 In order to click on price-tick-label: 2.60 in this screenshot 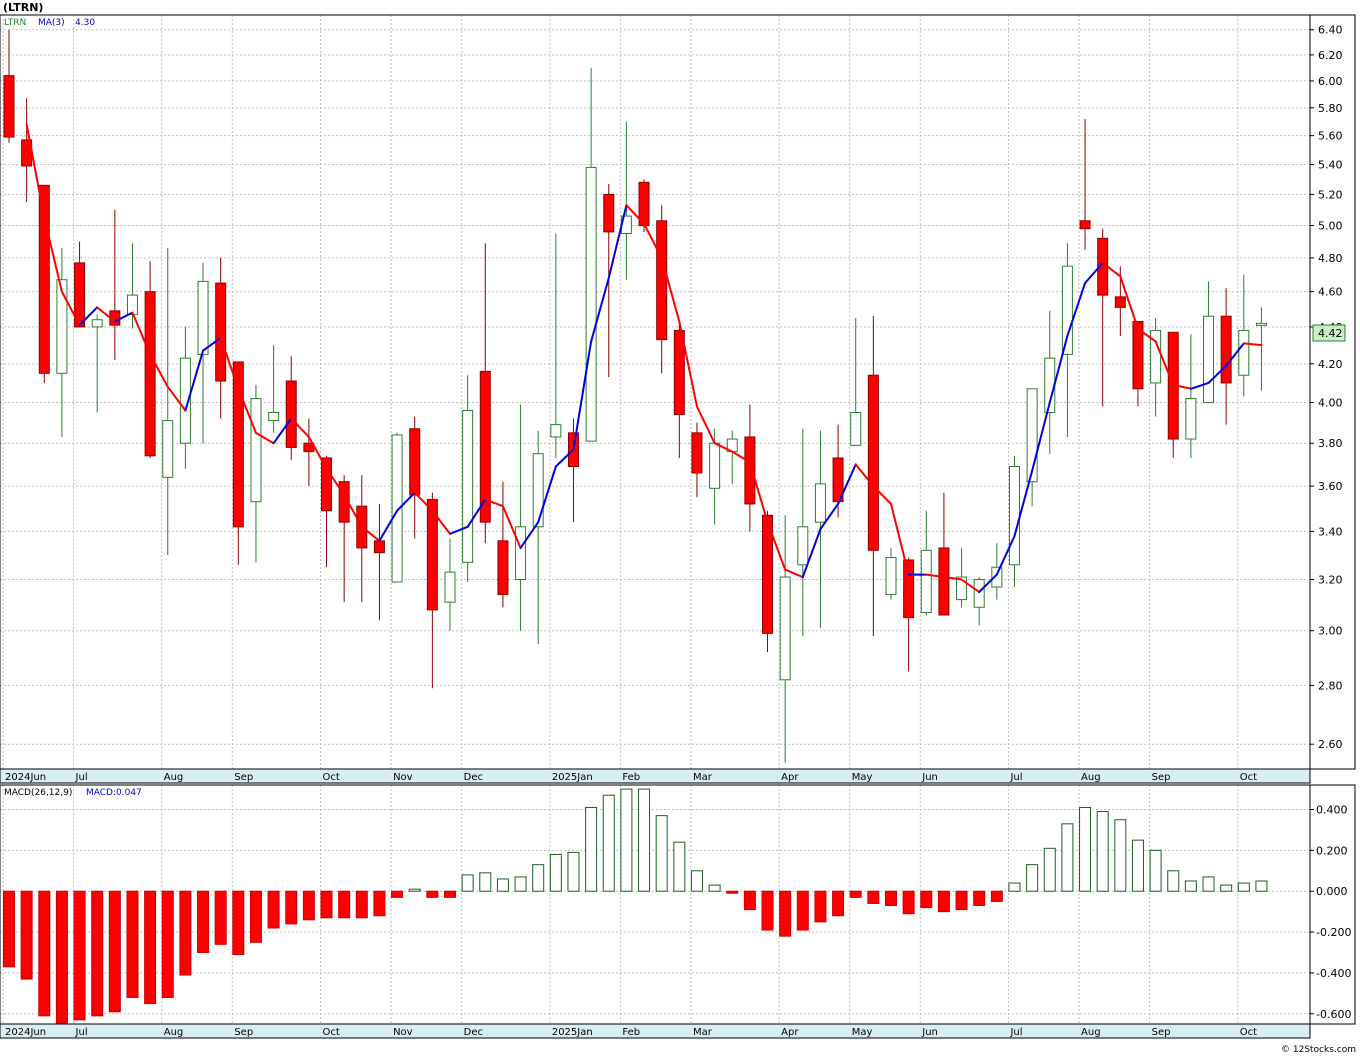, I will do `click(1330, 744)`.